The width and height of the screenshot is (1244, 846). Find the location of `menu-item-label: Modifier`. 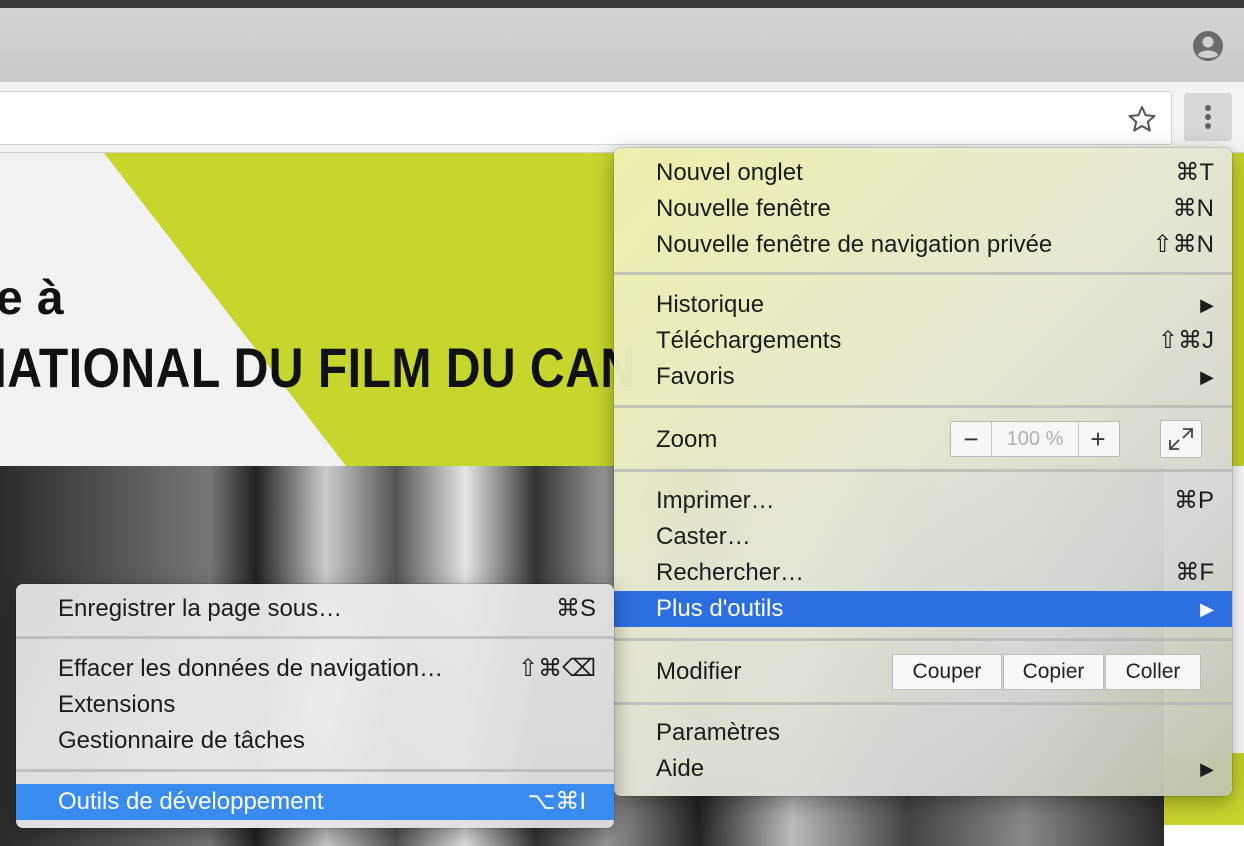

menu-item-label: Modifier is located at coordinates (699, 671).